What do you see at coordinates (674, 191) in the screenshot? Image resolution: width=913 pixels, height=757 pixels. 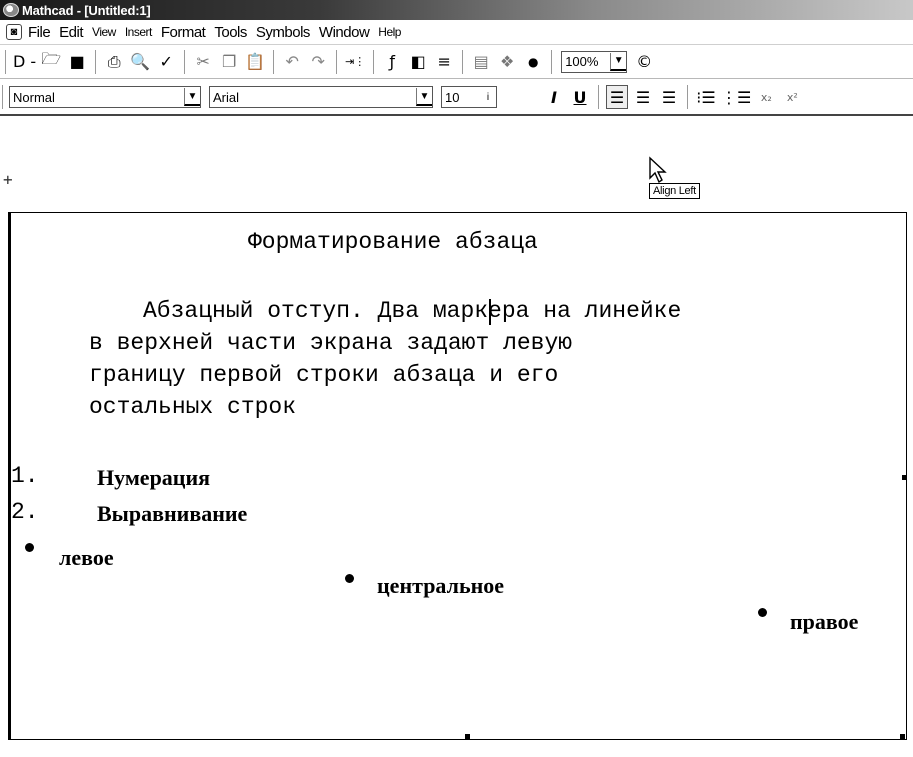 I see `tooltip: Align Left` at bounding box center [674, 191].